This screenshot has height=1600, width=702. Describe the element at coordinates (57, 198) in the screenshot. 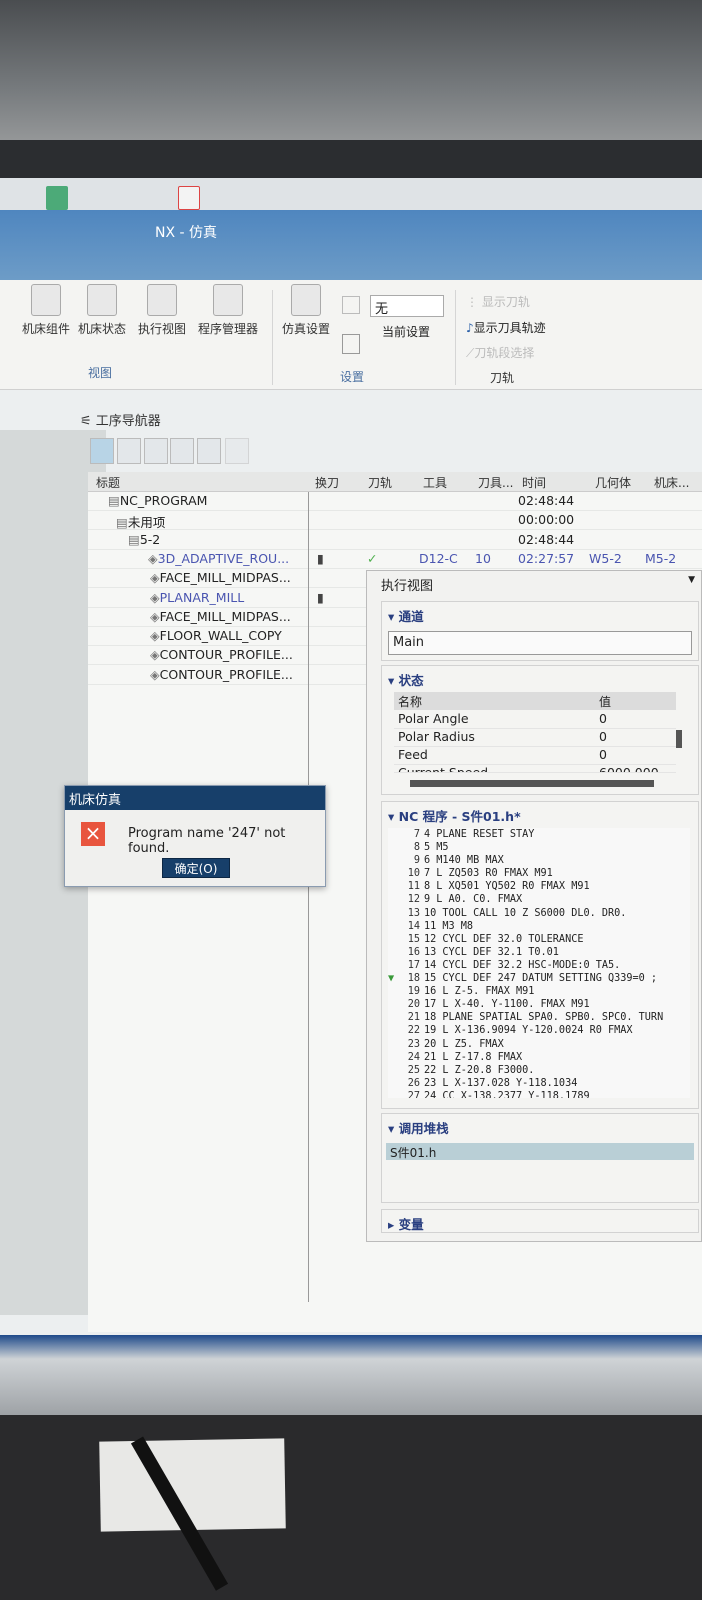

I see `spreadsheet-app-icon` at that location.